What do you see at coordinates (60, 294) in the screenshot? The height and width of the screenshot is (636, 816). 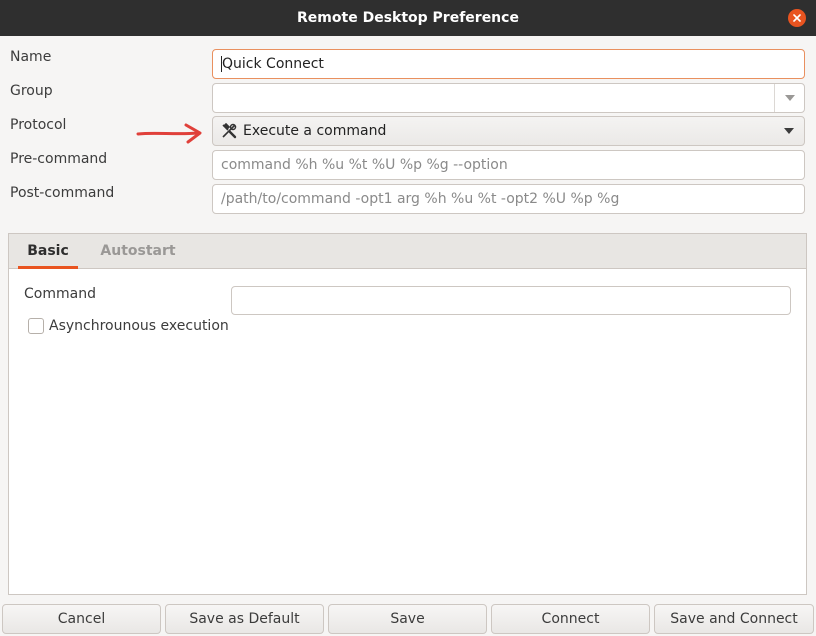 I see `command-label: Command` at bounding box center [60, 294].